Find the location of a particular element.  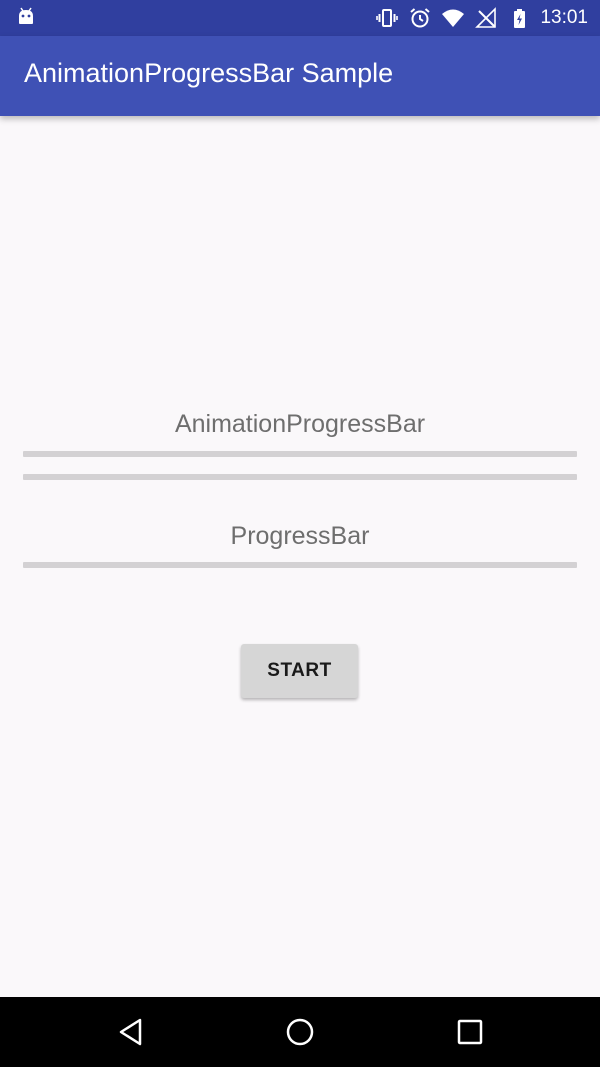

status-icons: 13:01 is located at coordinates (476, 18).